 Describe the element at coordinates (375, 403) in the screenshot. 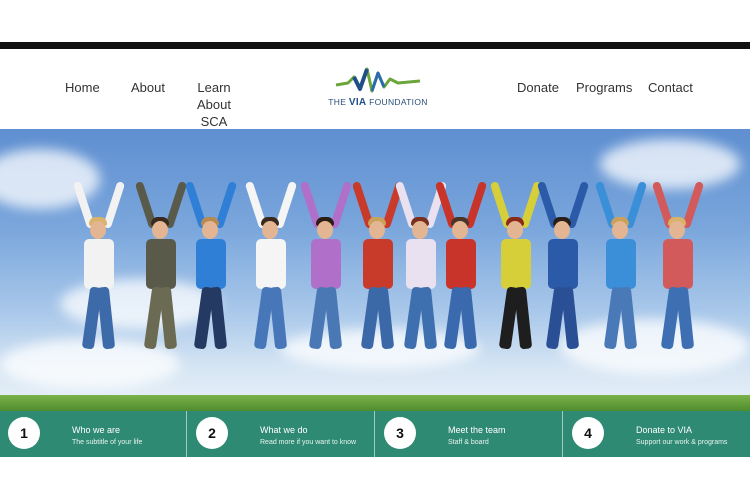

I see `grass-strip` at that location.